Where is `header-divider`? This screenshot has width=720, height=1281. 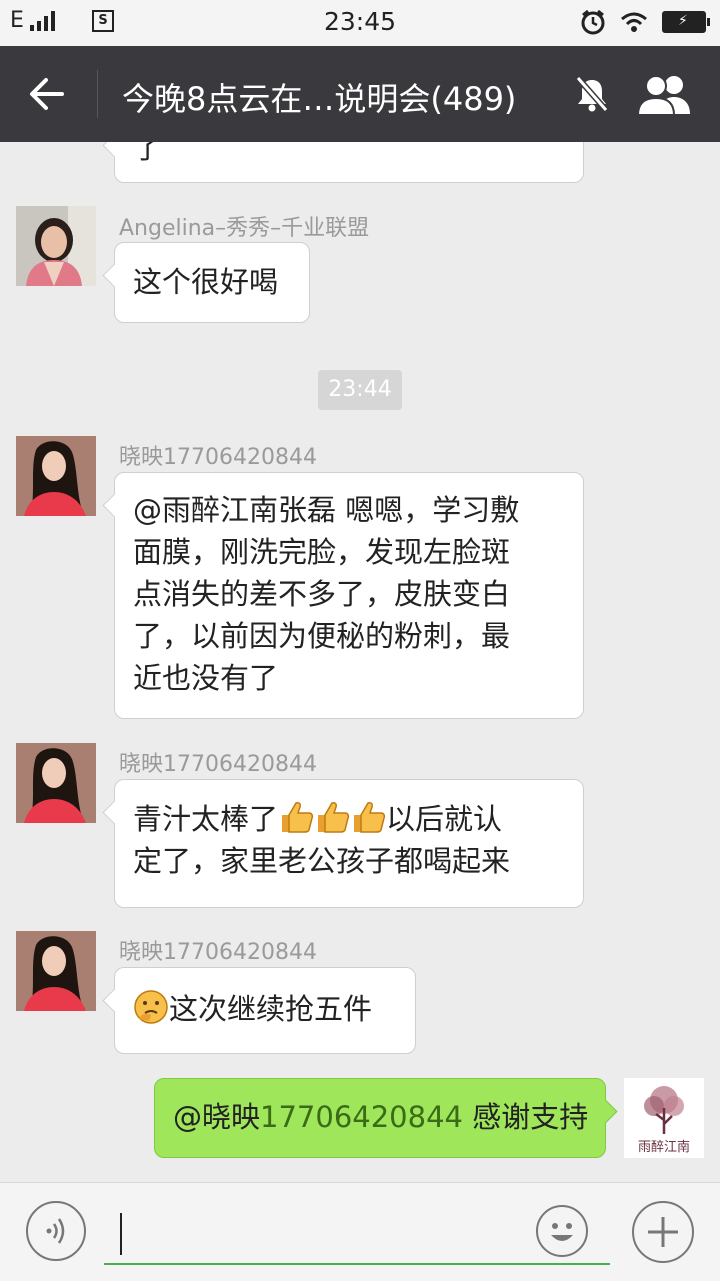
header-divider is located at coordinates (97, 94).